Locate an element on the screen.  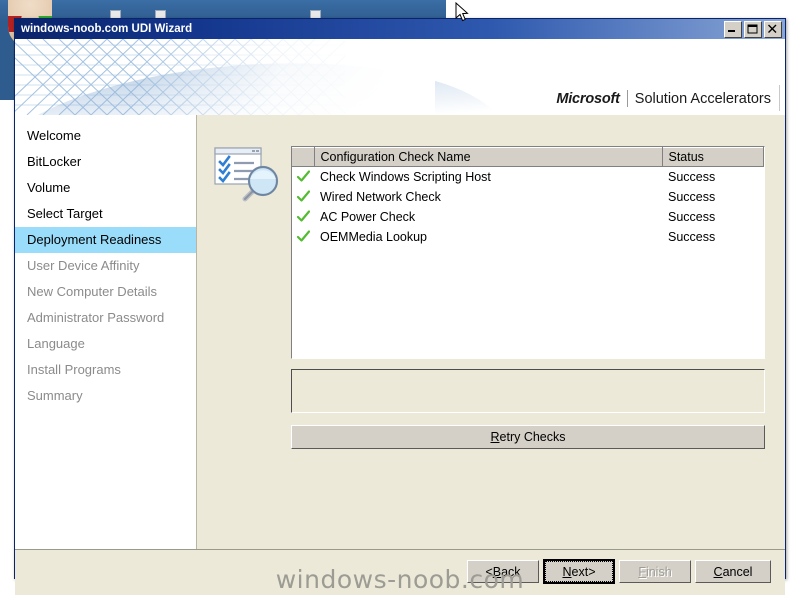
window-title: windows-noob.com UDI Wizard is located at coordinates (107, 29).